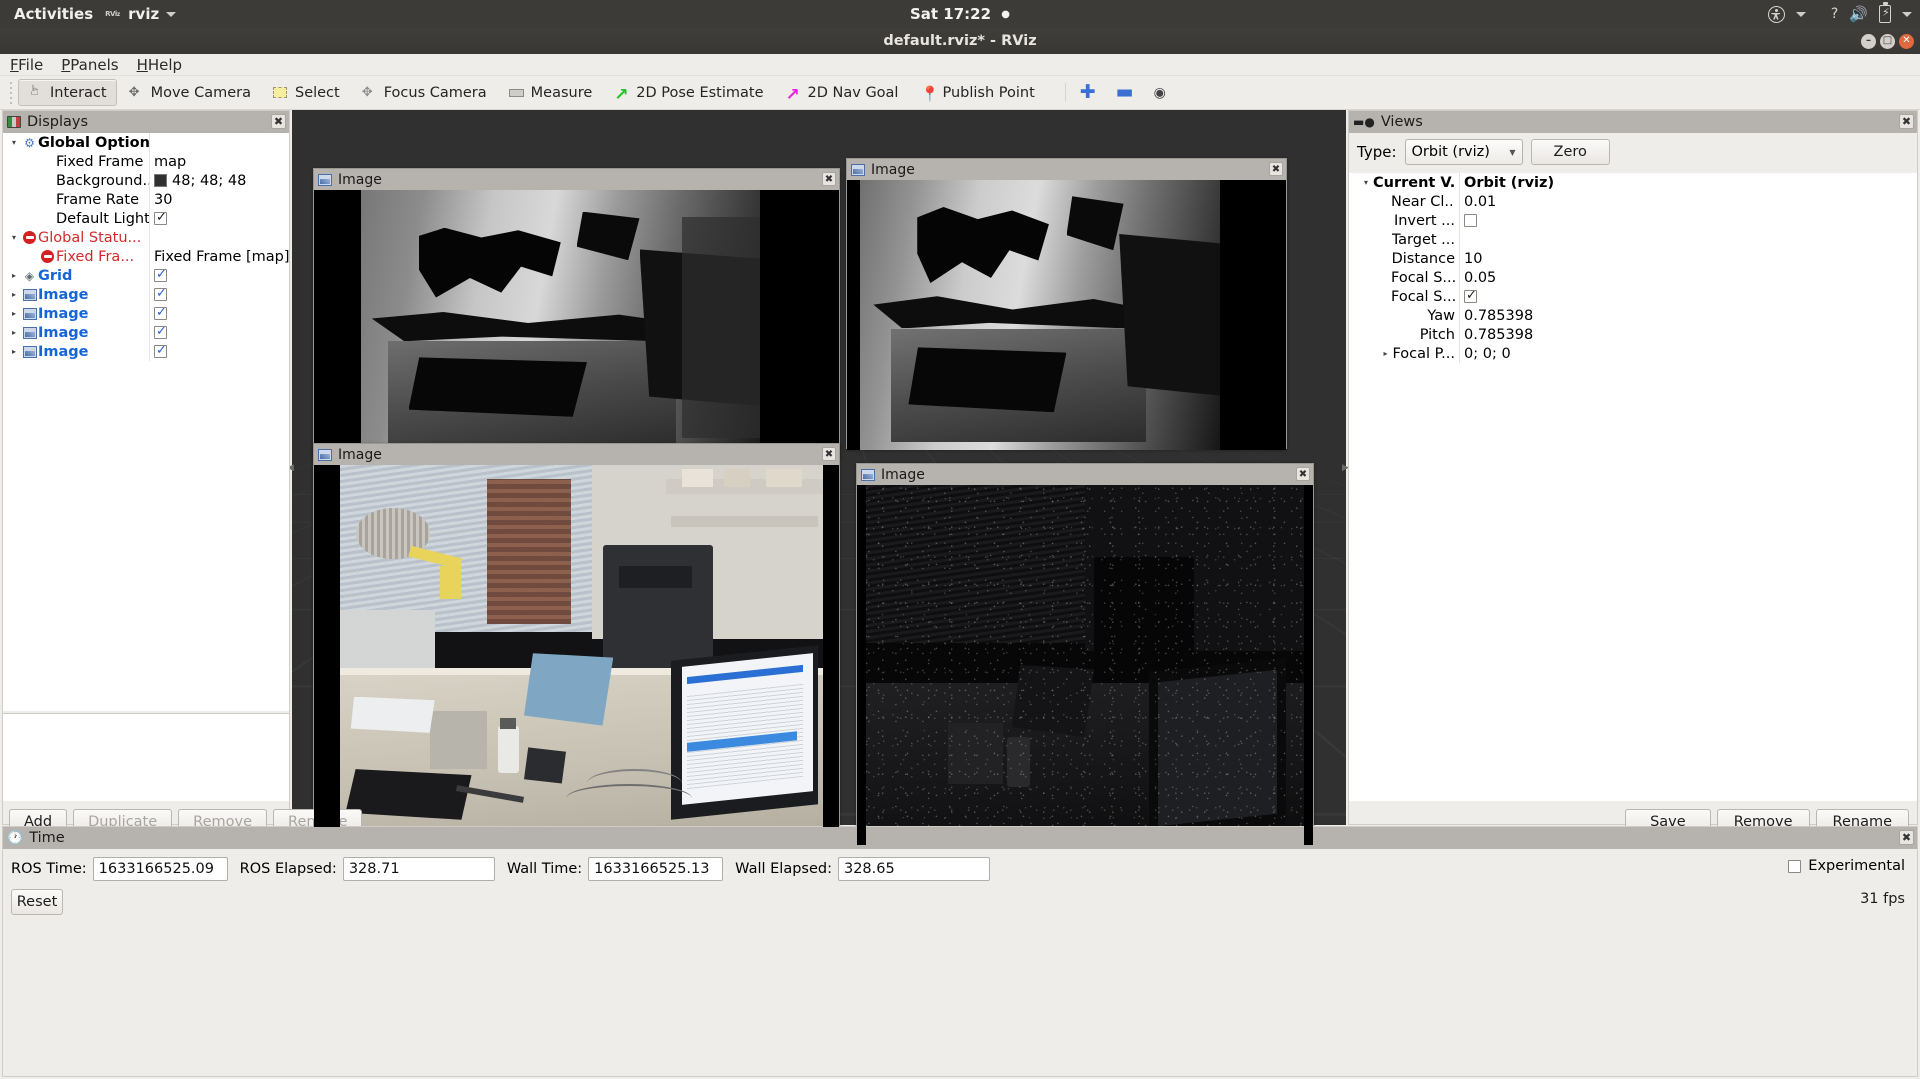  I want to click on tool-2d-pose-estimate: ↗ 2D Pose Estimate, so click(688, 92).